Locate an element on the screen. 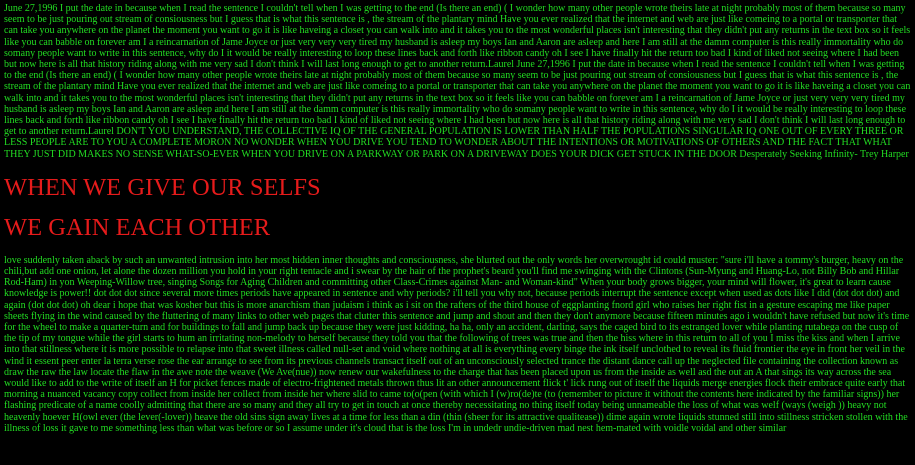 The image size is (915, 465). red-heading-1: WHEN WE GIVE OUR SELFS is located at coordinates (162, 187).